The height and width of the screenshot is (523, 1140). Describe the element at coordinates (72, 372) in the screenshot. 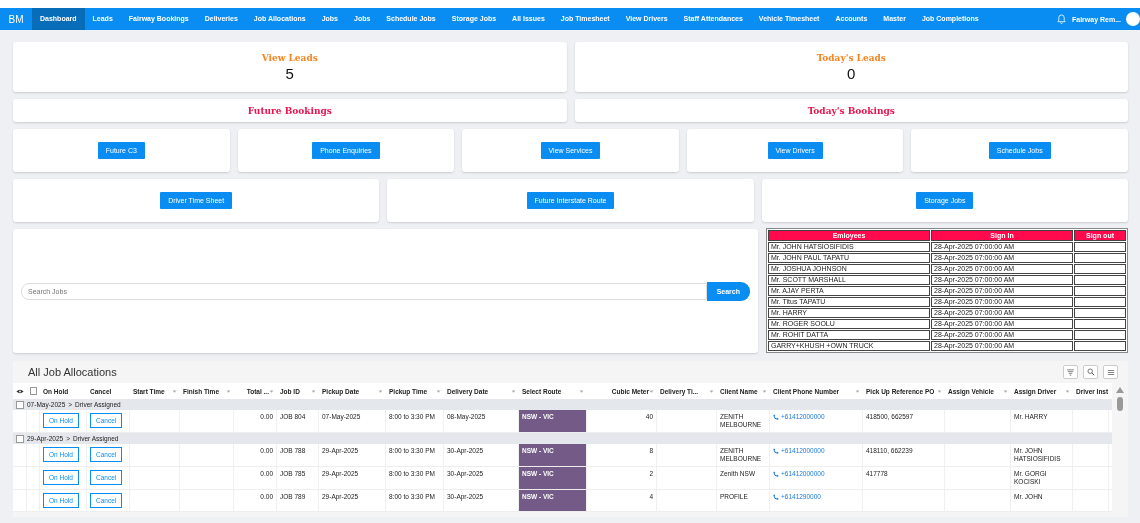

I see `panel-title: All Job Allocations` at that location.